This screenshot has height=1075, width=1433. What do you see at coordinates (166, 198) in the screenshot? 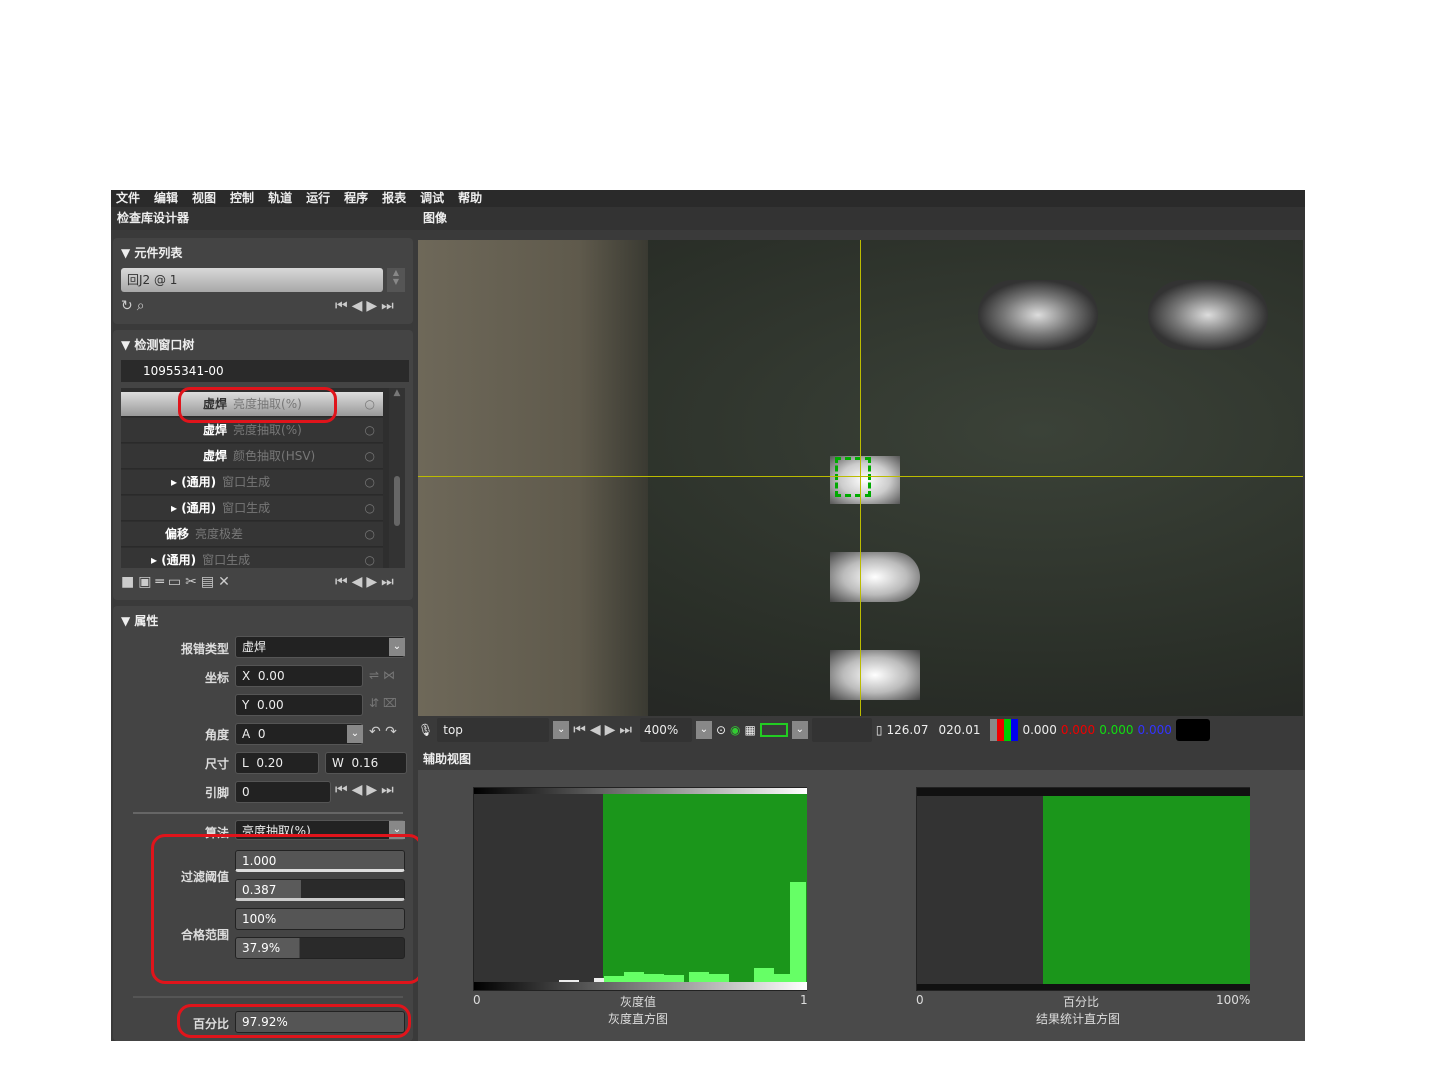
I see `menu-edit: 编辑` at bounding box center [166, 198].